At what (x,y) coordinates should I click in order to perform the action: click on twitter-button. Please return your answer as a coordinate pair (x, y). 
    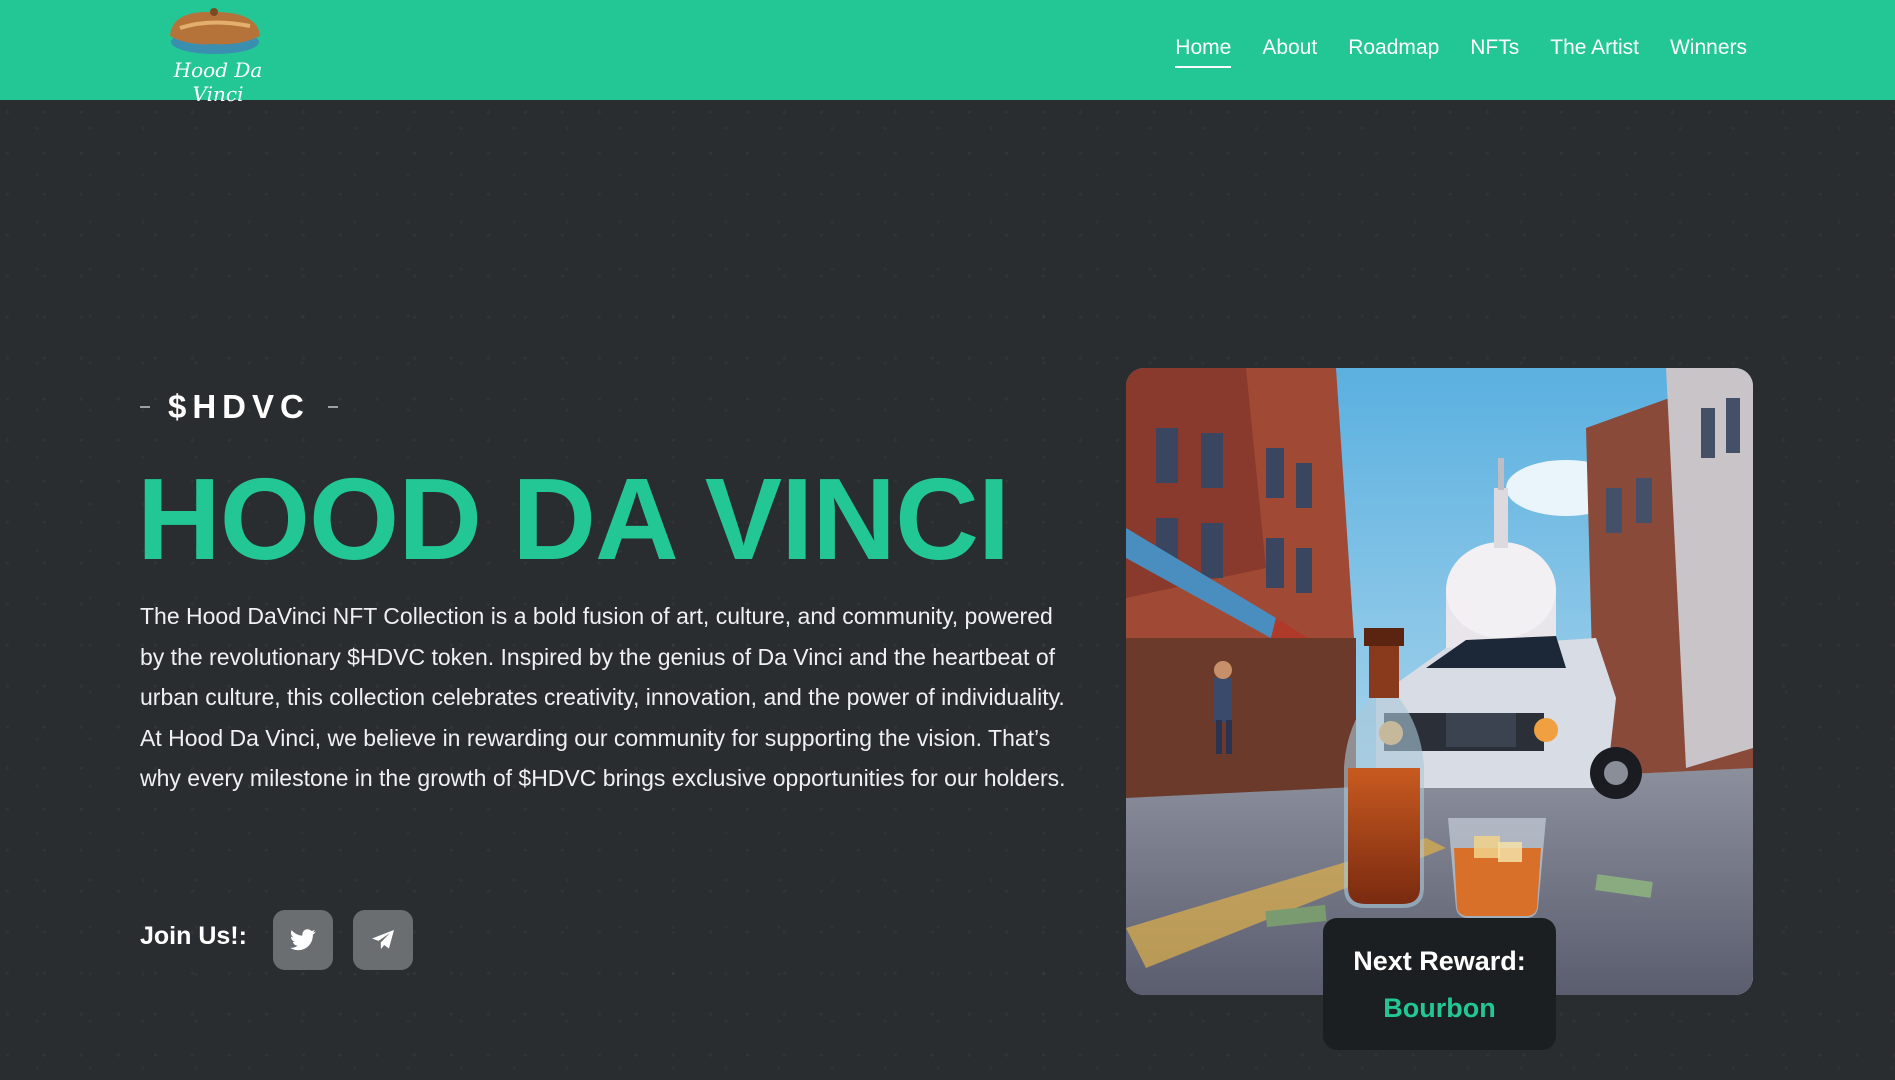
    Looking at the image, I should click on (302, 940).